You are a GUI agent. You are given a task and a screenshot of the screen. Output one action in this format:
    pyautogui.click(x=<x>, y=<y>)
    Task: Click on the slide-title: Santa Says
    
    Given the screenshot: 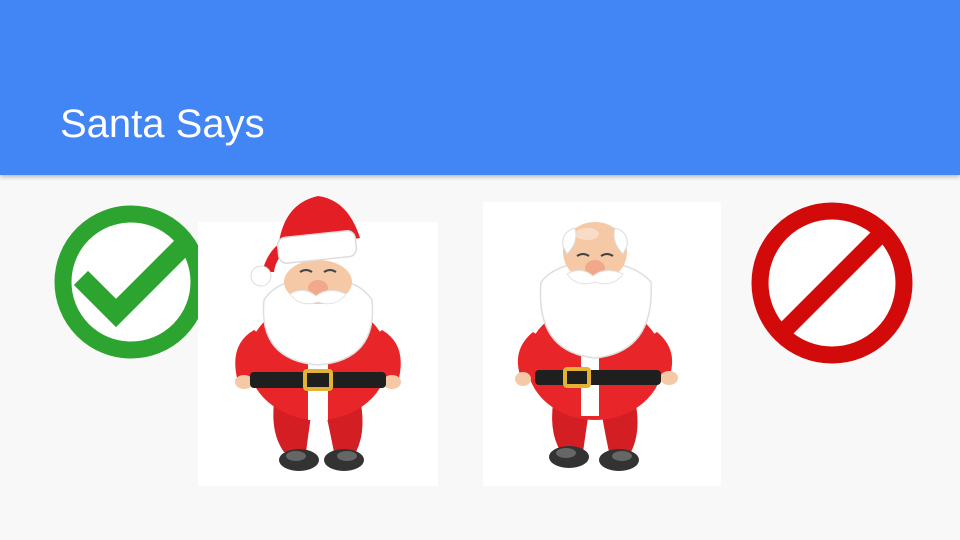 What is the action you would take?
    pyautogui.click(x=162, y=124)
    